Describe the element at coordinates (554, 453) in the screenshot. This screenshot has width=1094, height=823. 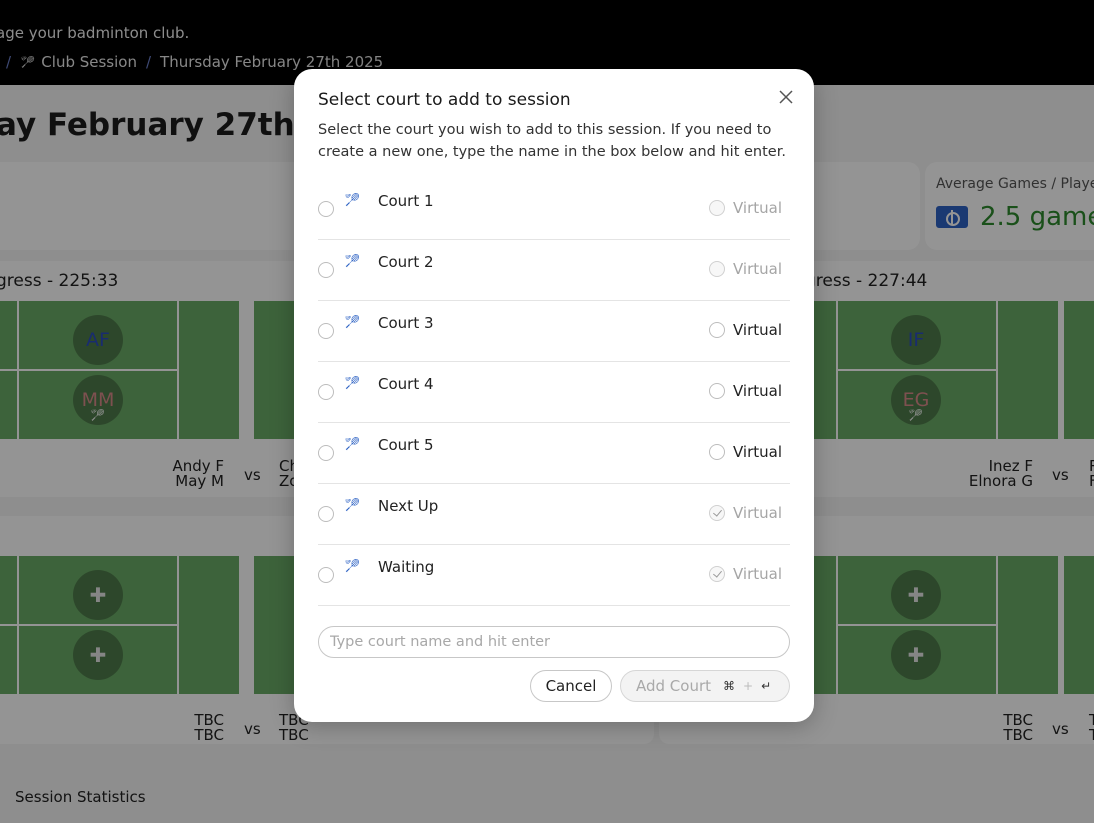
I see `court-option: 🏸︎ Court 5 Virtual` at that location.